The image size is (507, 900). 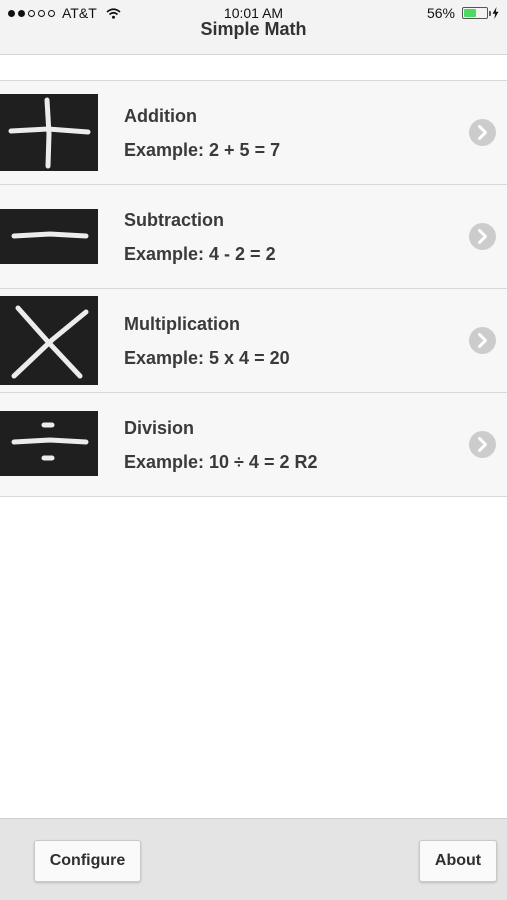 What do you see at coordinates (159, 428) in the screenshot?
I see `row-title: Division` at bounding box center [159, 428].